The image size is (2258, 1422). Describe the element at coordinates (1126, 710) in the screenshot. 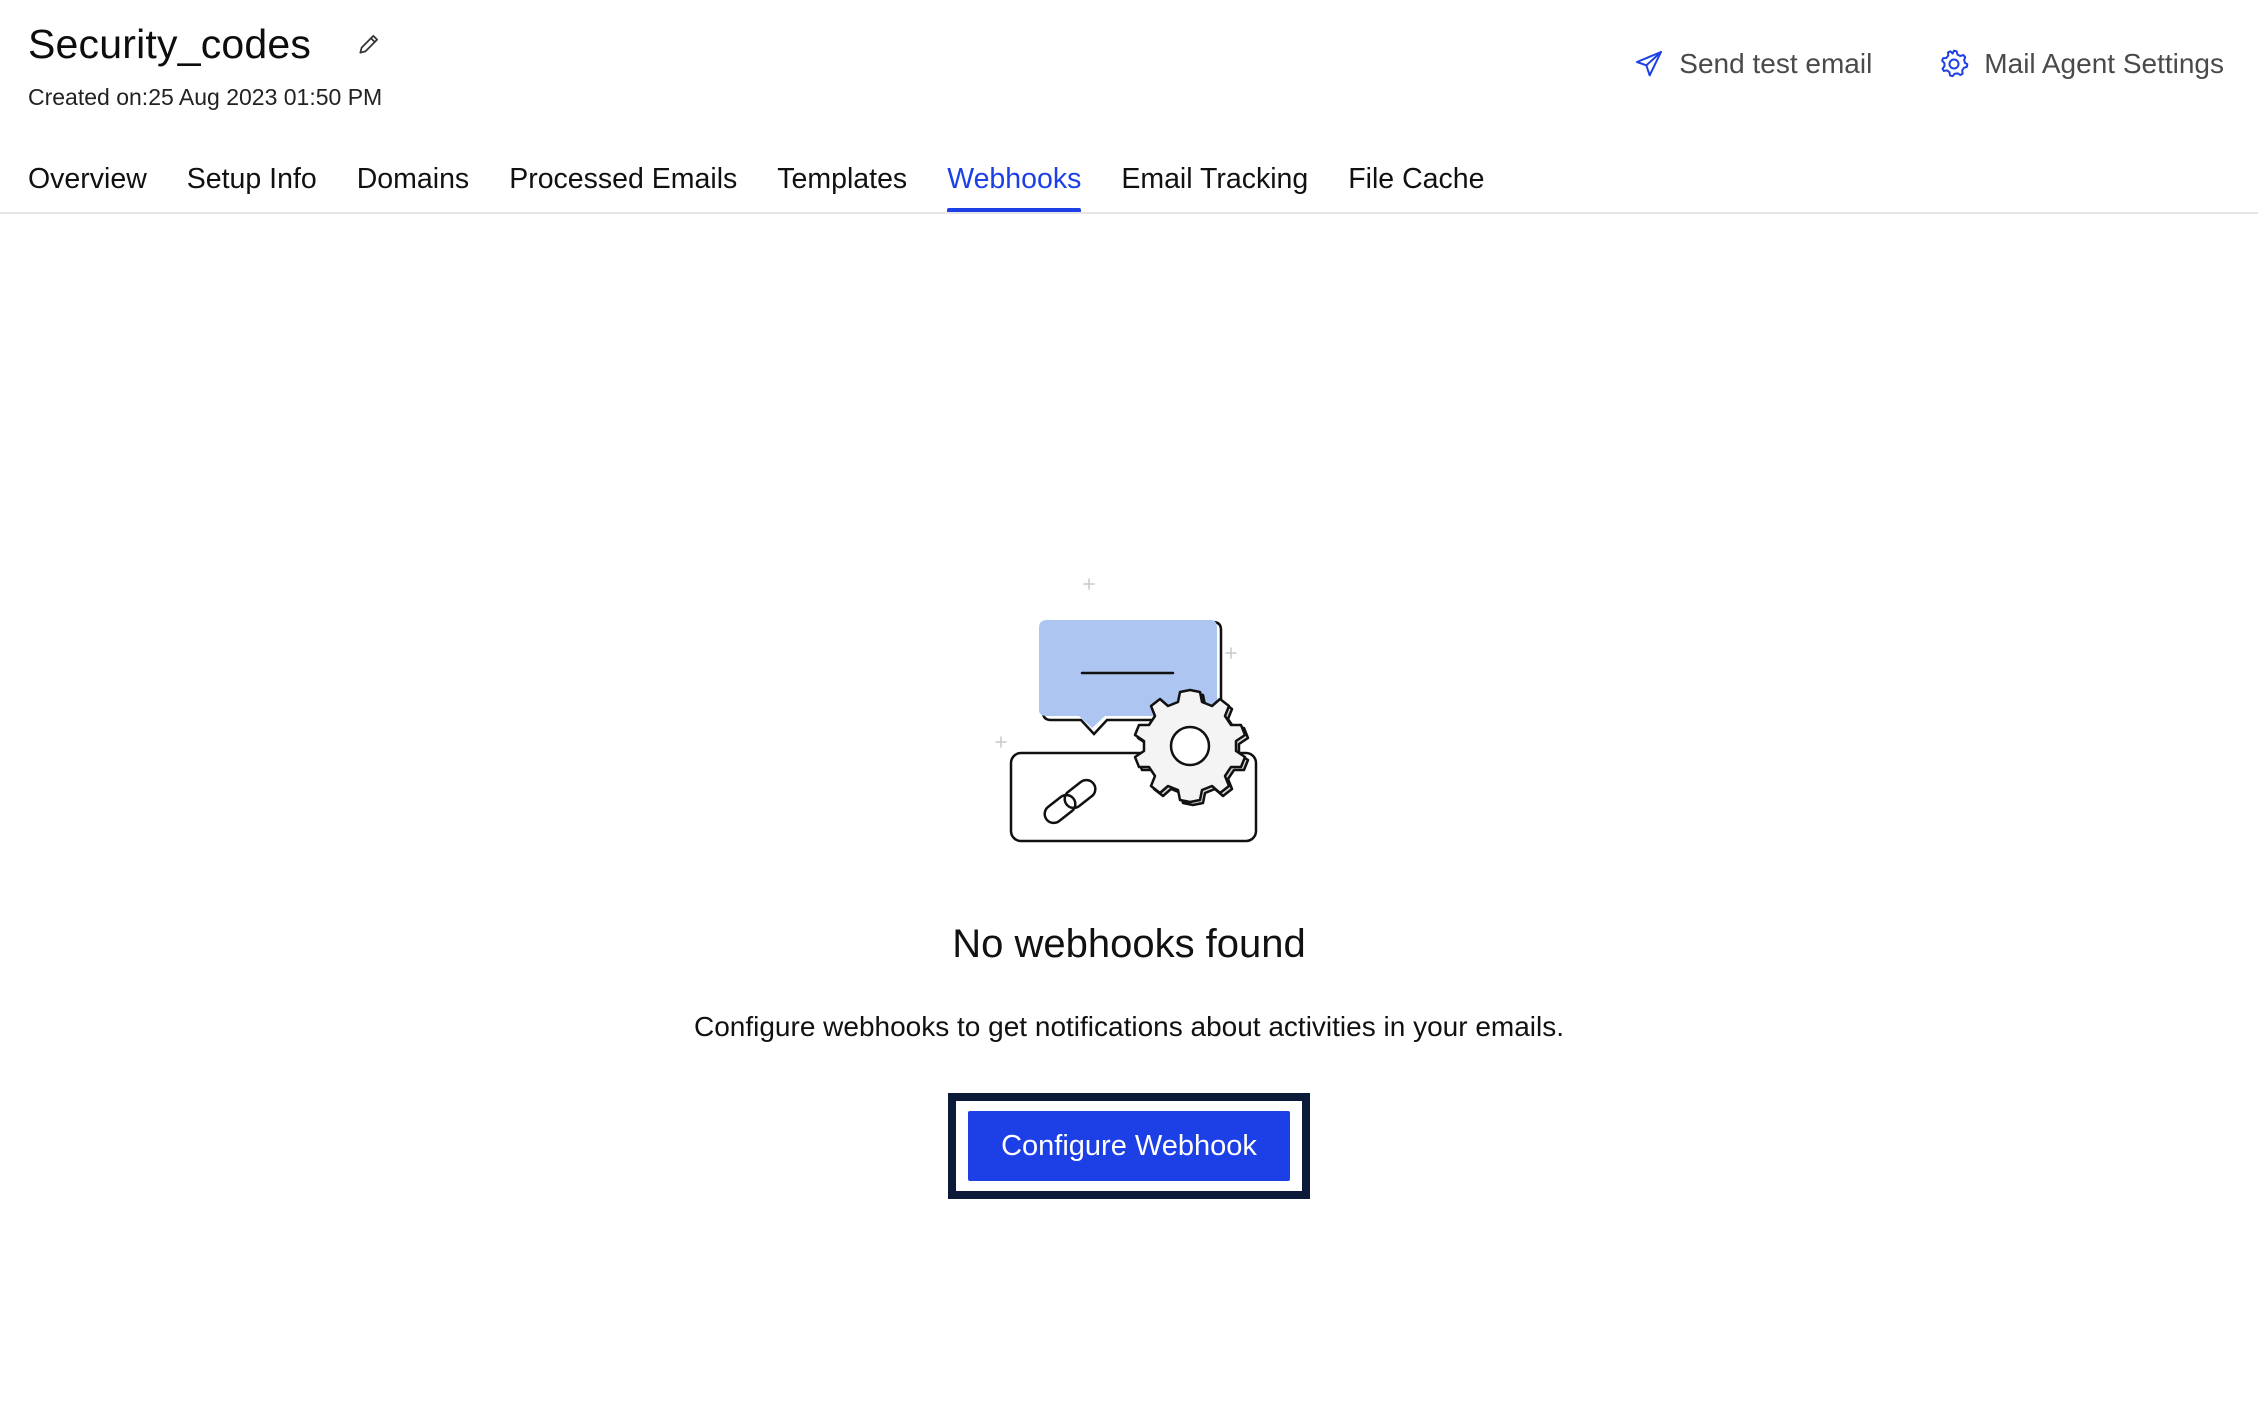

I see `webhook-illustration-icon` at that location.